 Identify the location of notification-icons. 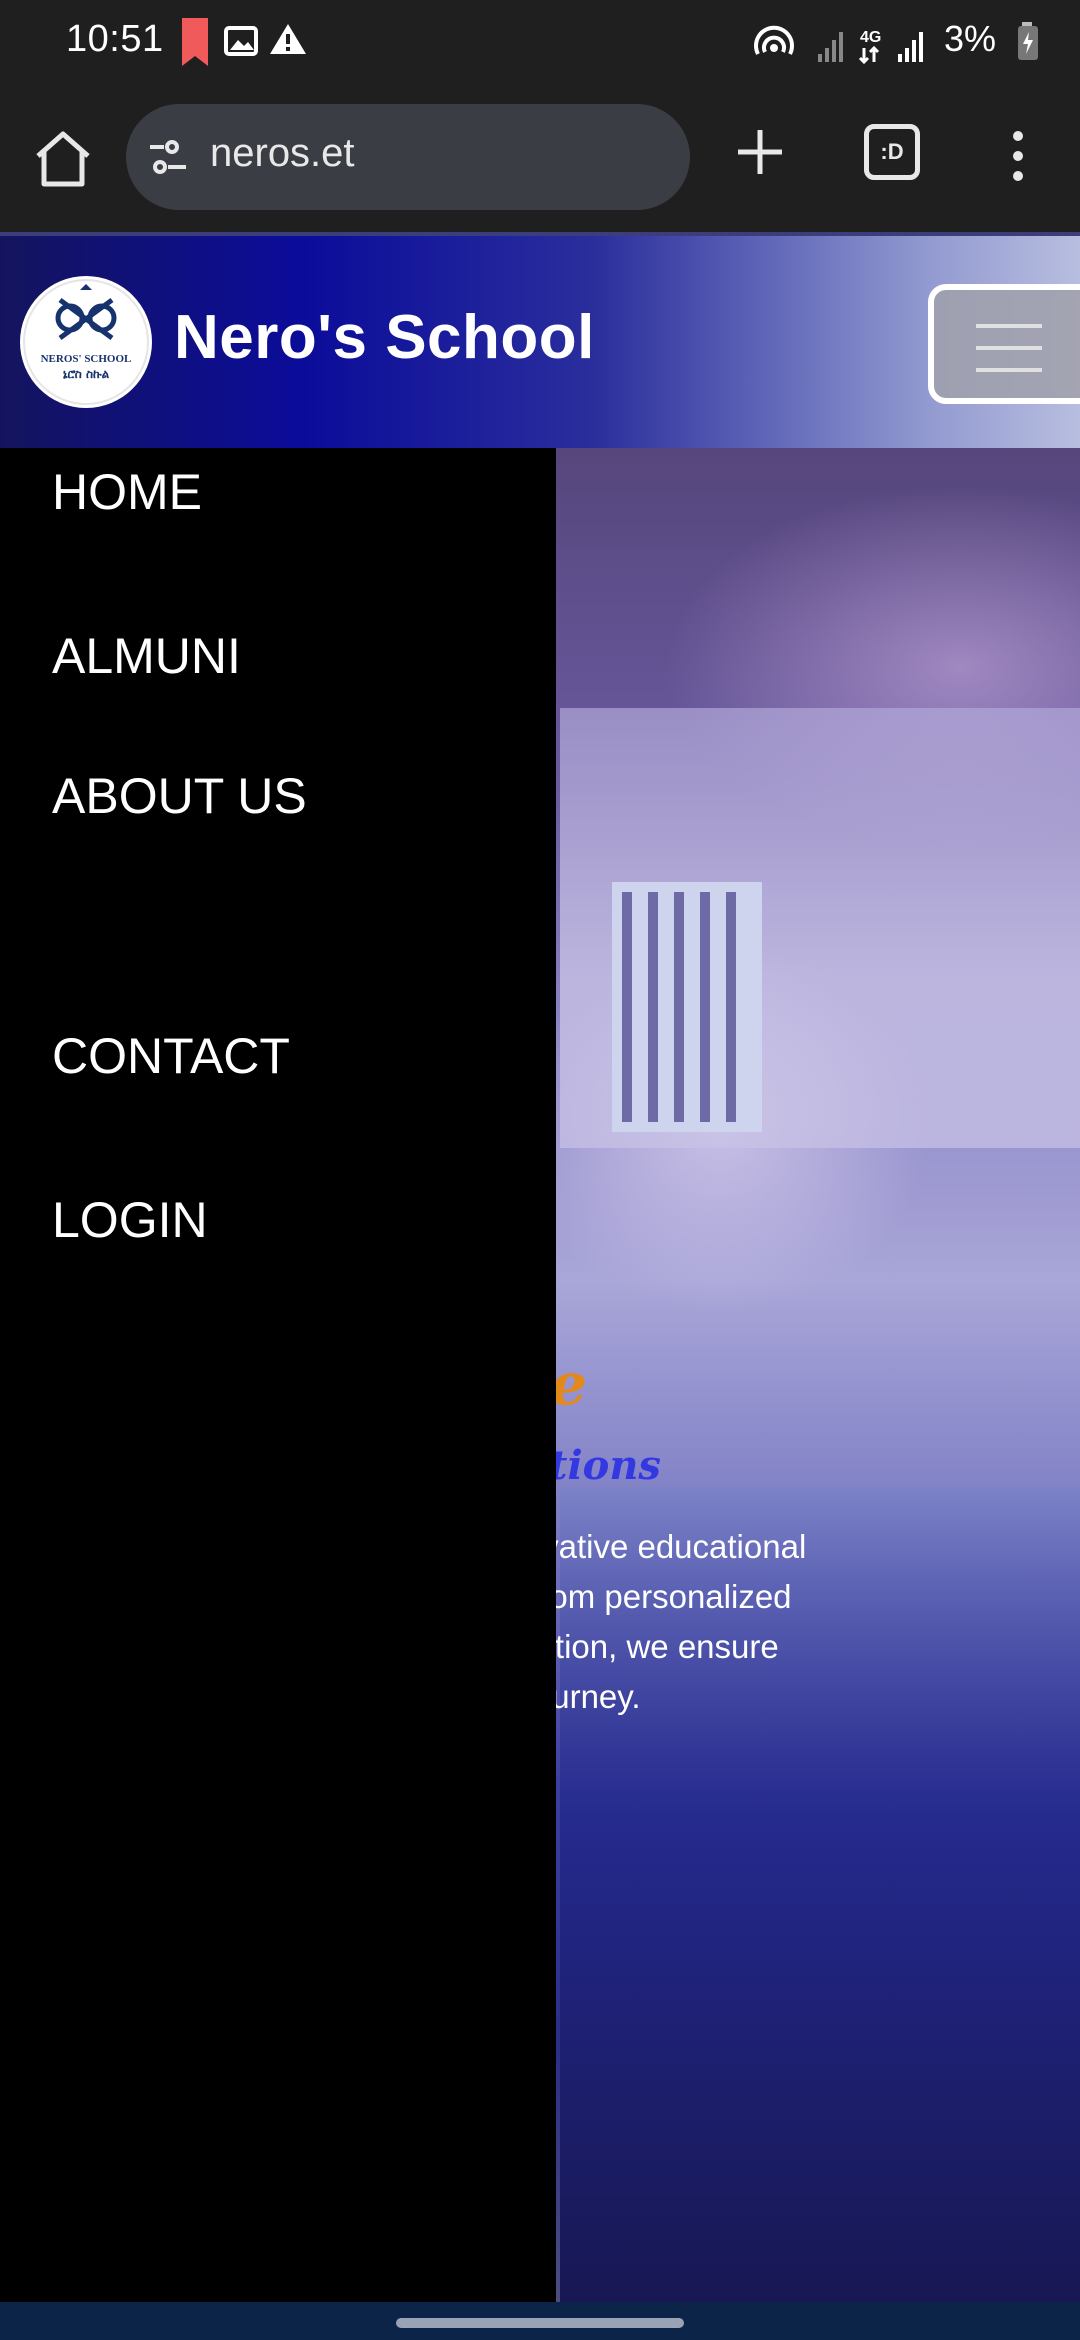
(244, 42).